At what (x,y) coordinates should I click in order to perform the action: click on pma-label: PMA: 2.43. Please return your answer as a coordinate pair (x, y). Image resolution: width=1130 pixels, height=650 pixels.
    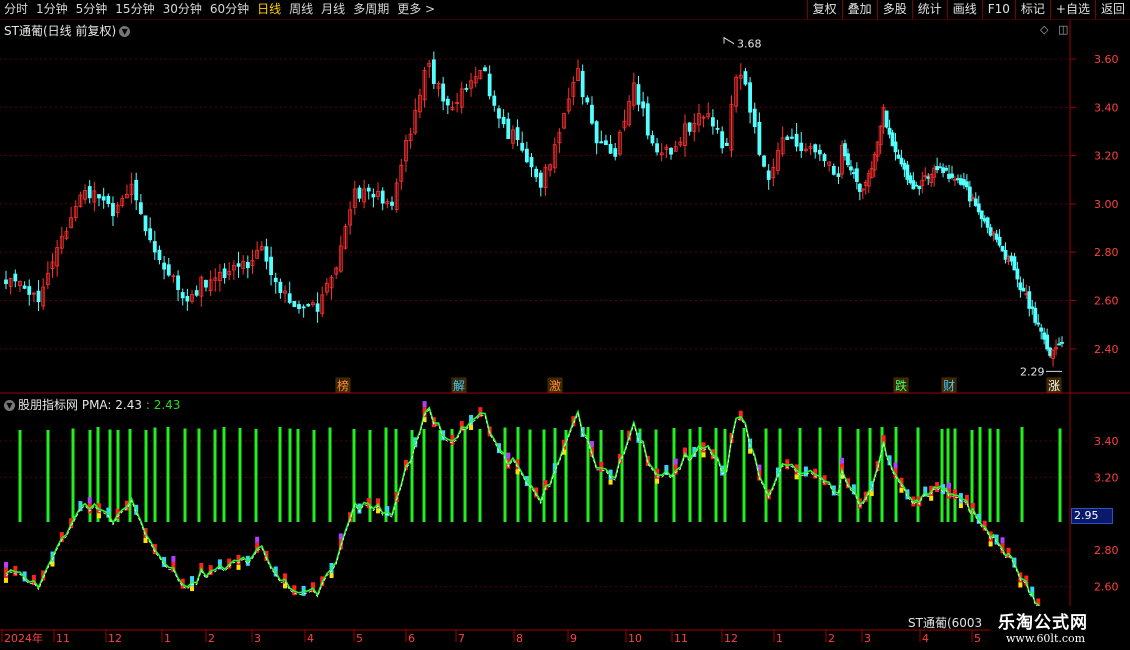
    Looking at the image, I should click on (112, 405).